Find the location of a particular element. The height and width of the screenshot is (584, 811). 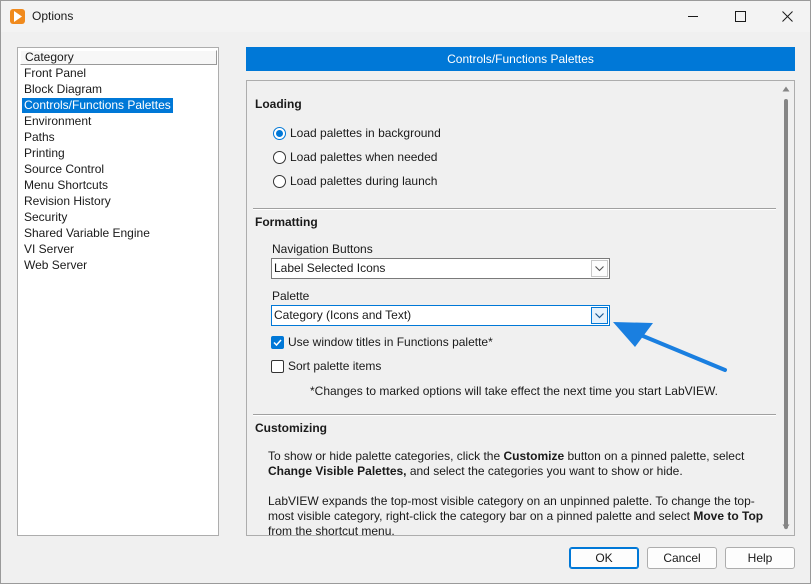

vertical-scrollbar is located at coordinates (786, 308).